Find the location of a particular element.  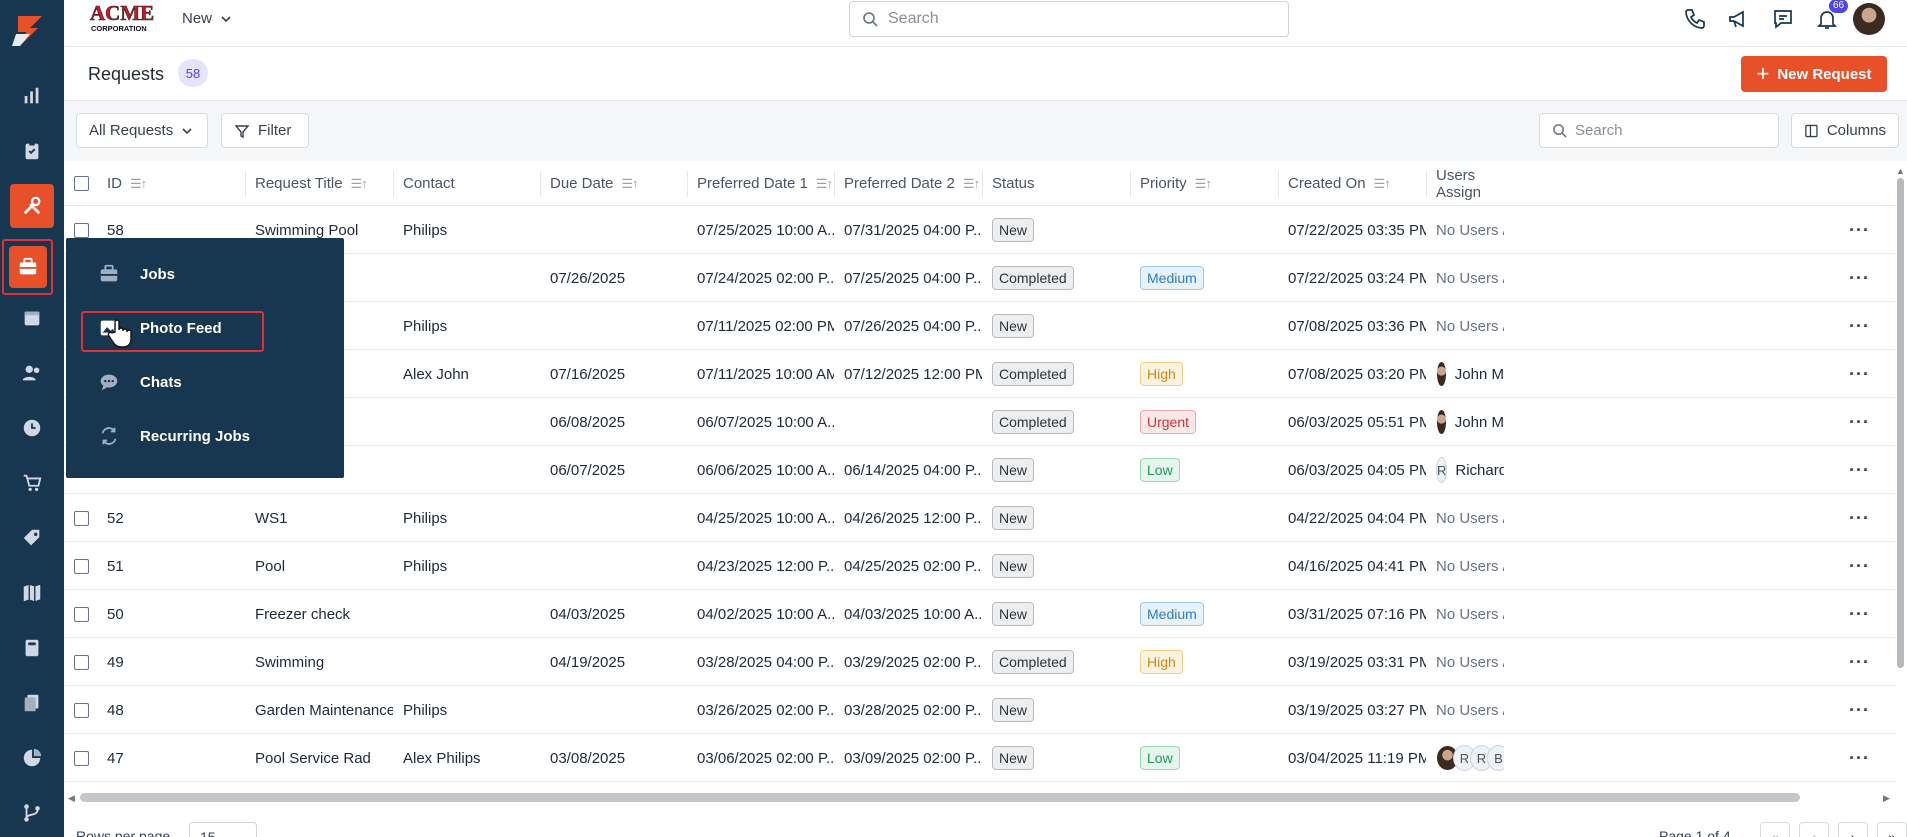

notification-badge: 66 is located at coordinates (1839, 6).